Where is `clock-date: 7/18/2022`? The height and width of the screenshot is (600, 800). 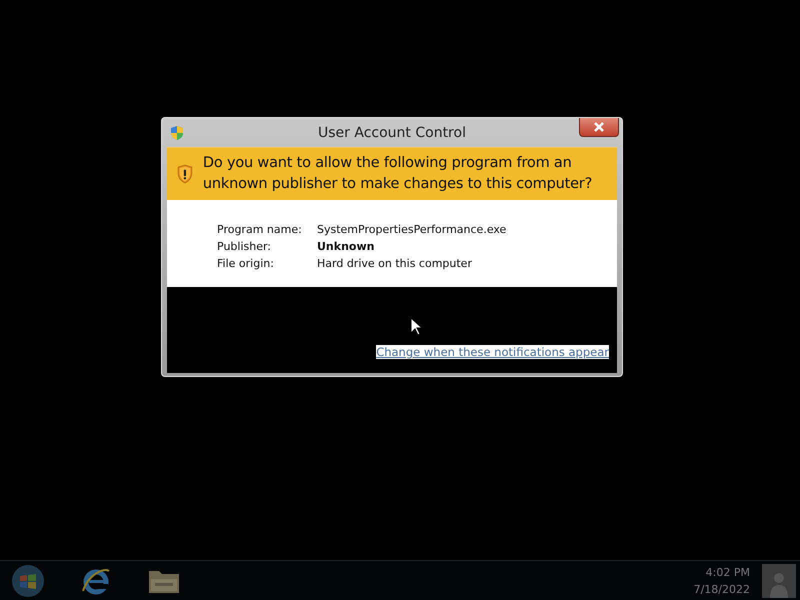 clock-date: 7/18/2022 is located at coordinates (722, 590).